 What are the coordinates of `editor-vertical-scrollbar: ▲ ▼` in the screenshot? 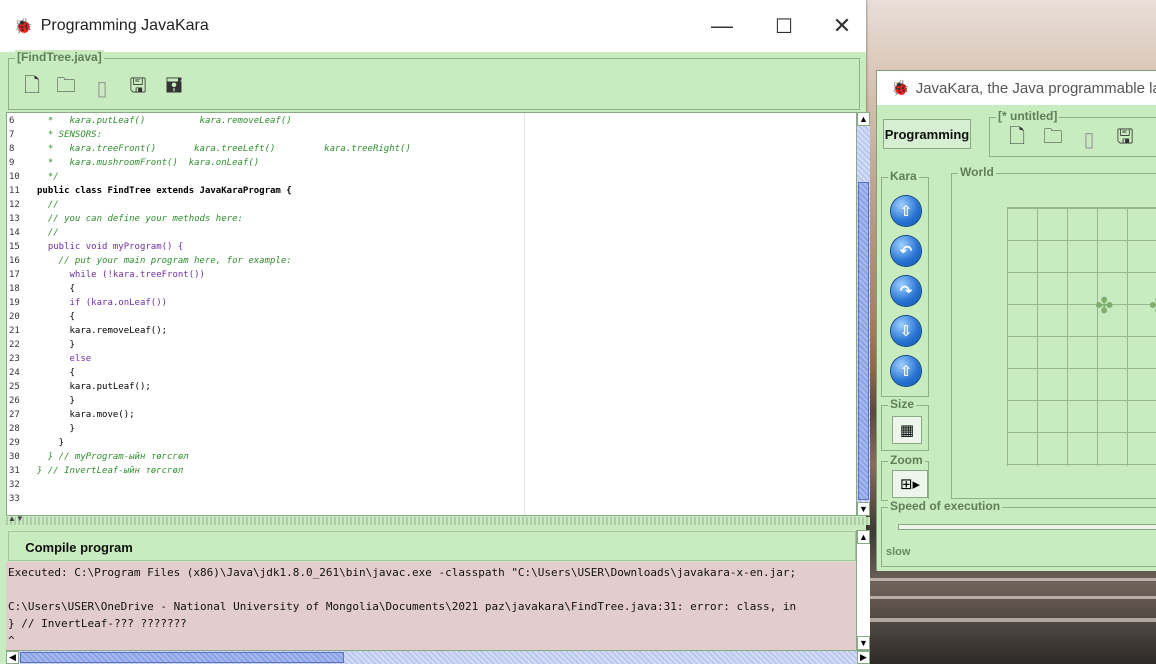 It's located at (863, 314).